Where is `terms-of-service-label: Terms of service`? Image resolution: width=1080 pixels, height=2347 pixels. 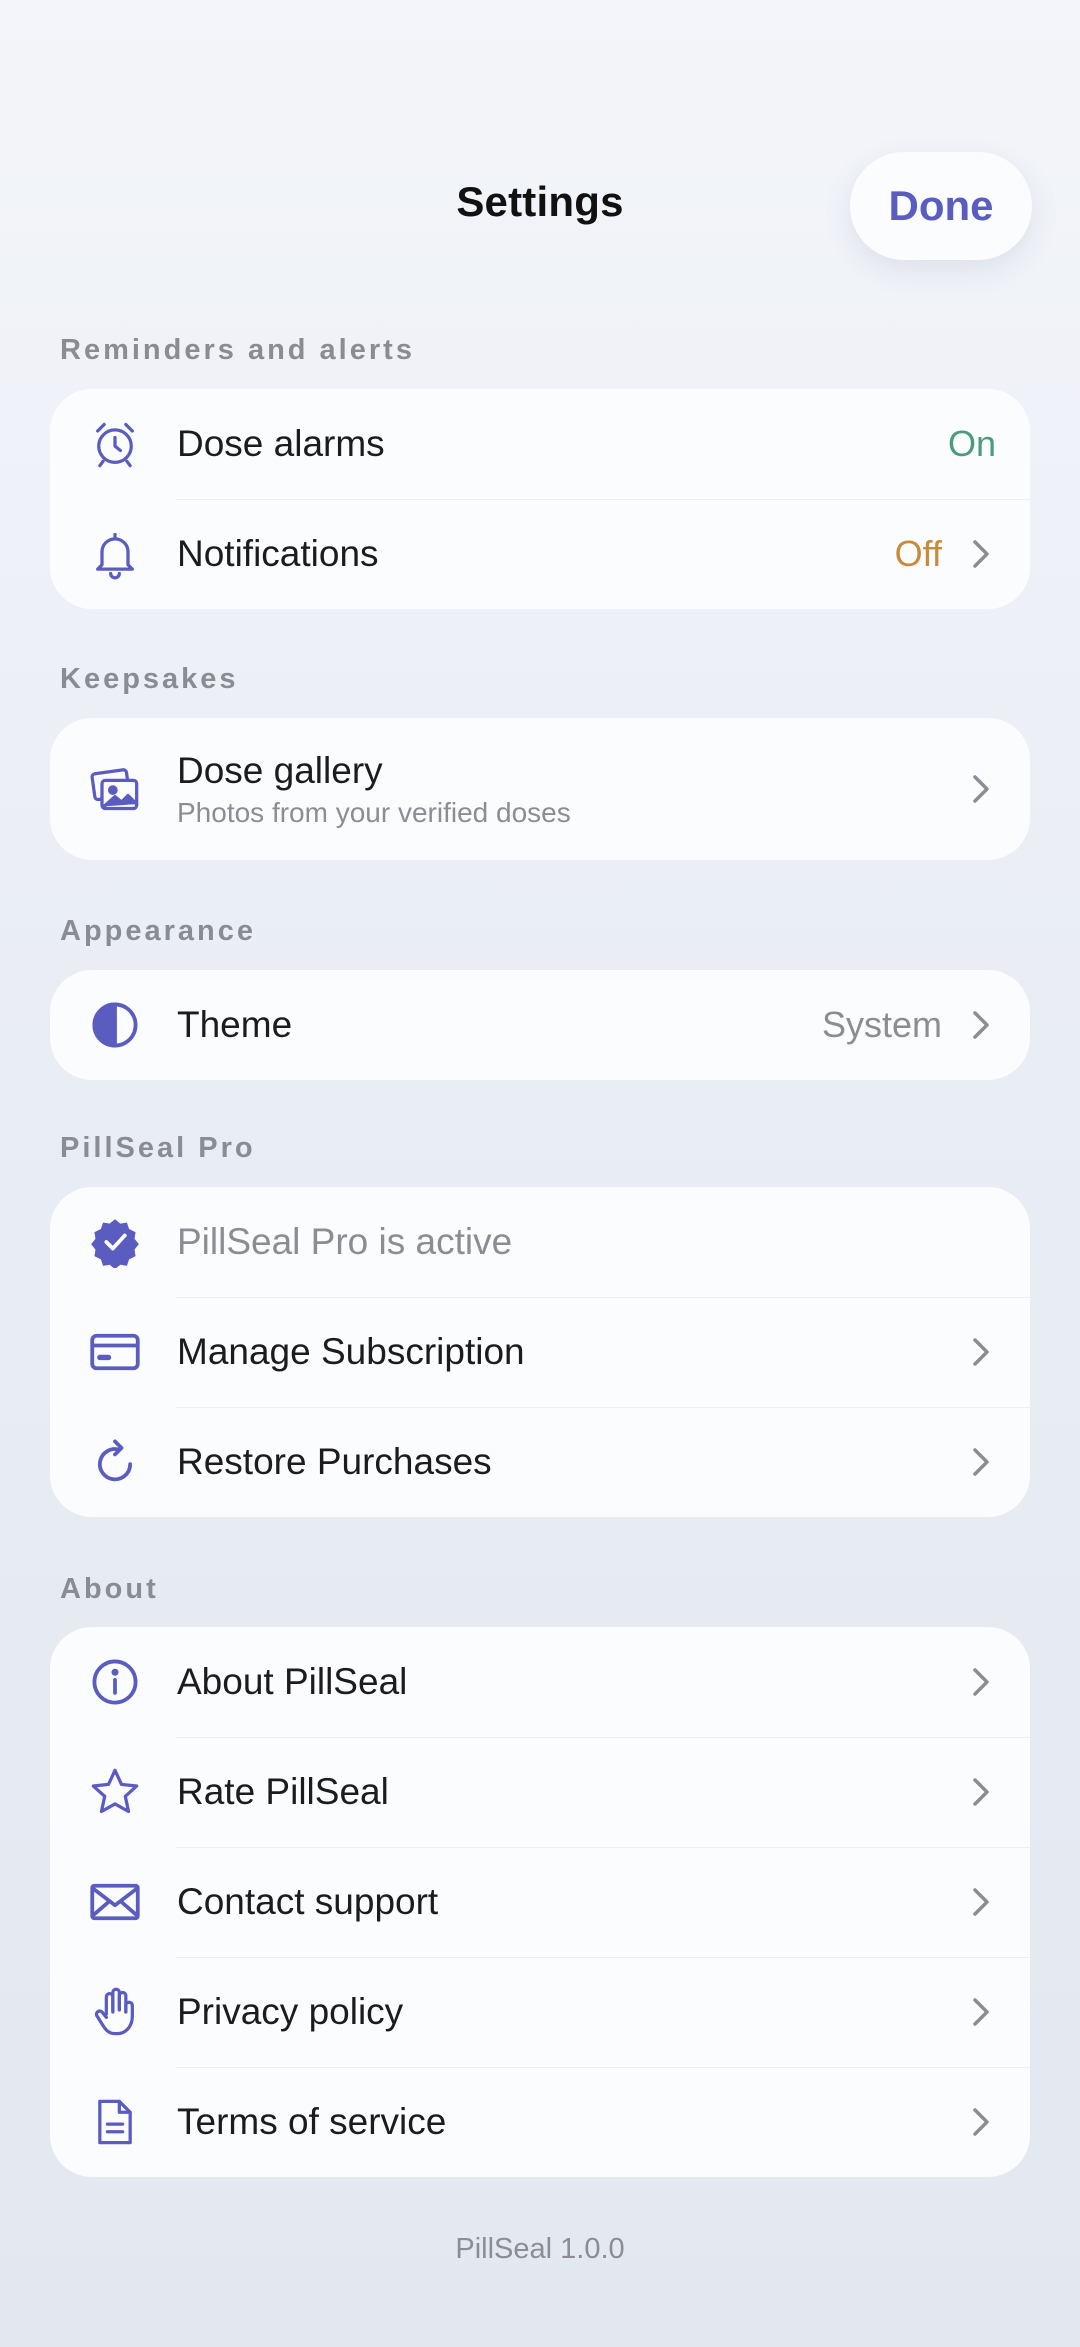 terms-of-service-label: Terms of service is located at coordinates (312, 2121).